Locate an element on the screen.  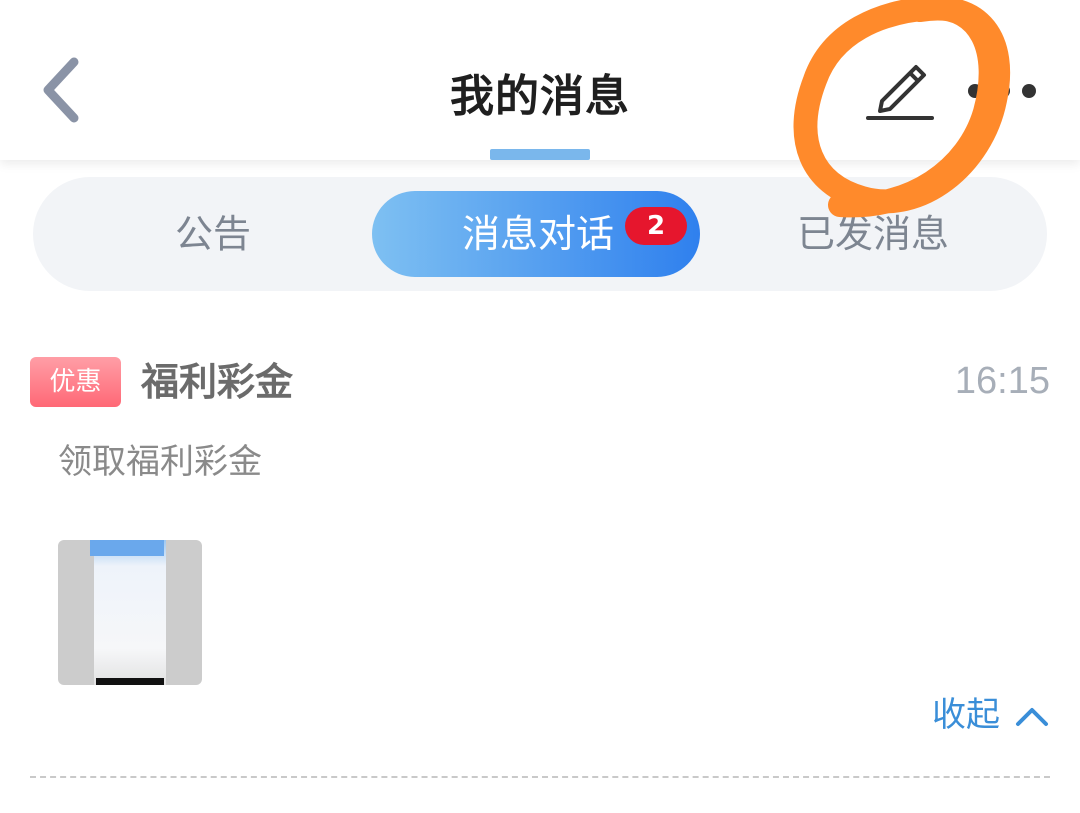
chevron-up-icon is located at coordinates (1032, 717).